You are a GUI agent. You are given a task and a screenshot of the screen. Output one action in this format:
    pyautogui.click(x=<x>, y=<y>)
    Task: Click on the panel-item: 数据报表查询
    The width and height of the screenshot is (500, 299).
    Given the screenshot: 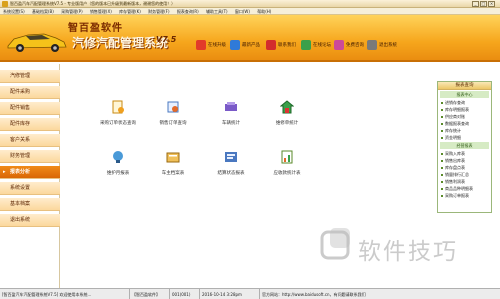 What is the action you would take?
    pyautogui.click(x=464, y=123)
    